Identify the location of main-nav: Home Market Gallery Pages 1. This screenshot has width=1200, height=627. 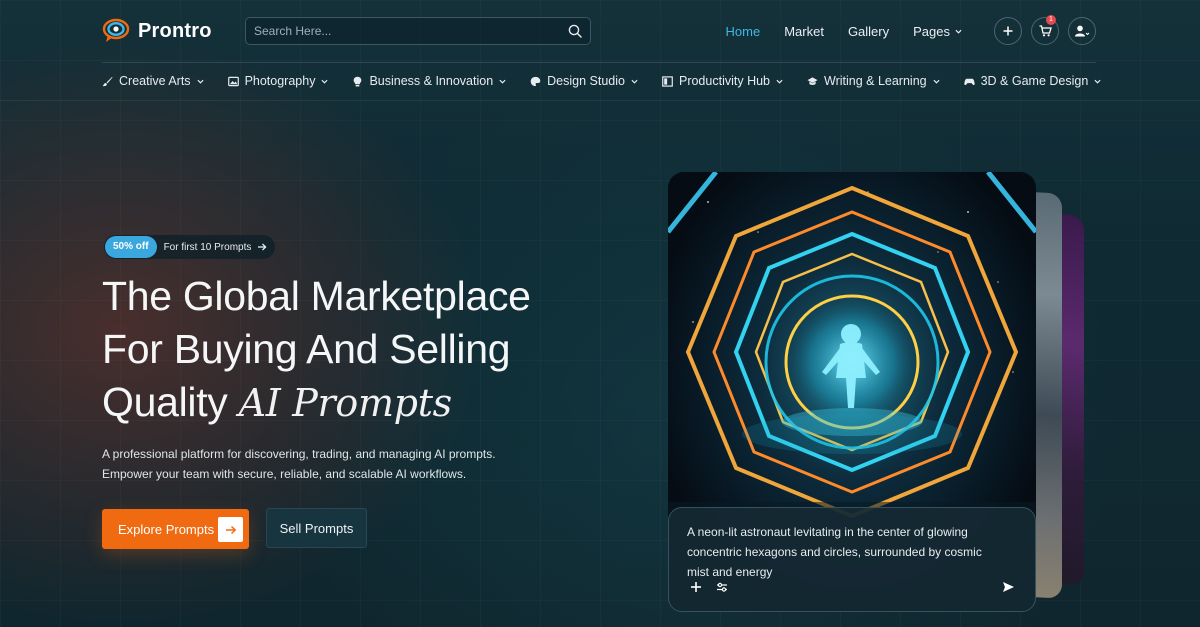
(899, 30).